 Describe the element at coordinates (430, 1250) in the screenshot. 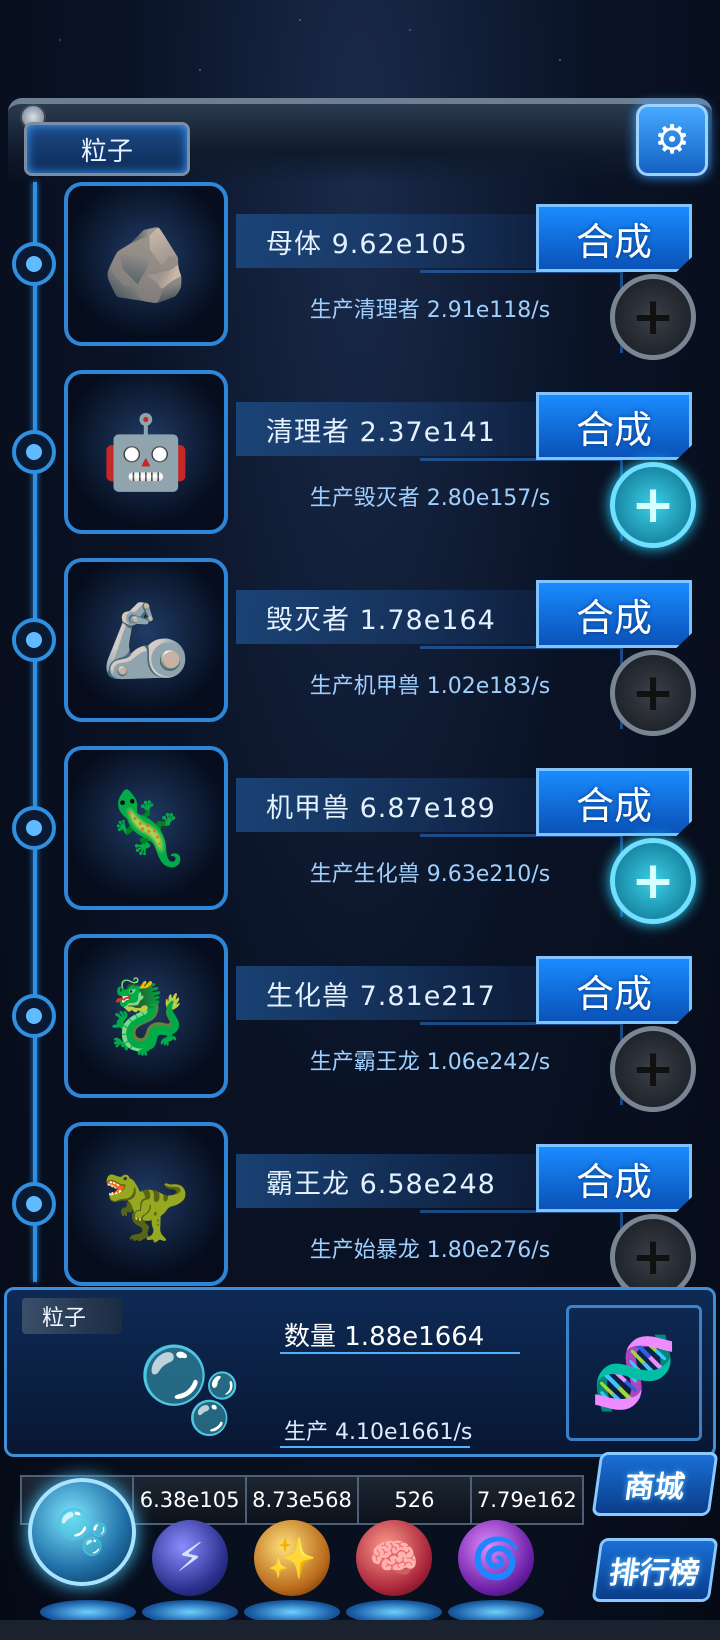

I see `creature-production: 生产始暴龙 1.80e276/s` at that location.